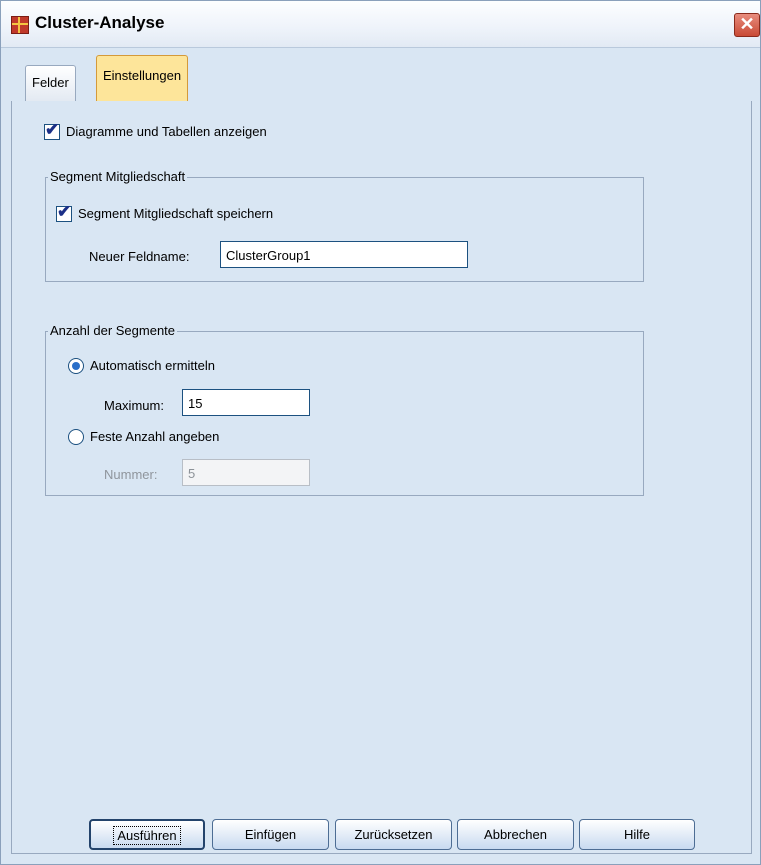 The height and width of the screenshot is (865, 761). What do you see at coordinates (380, 24) in the screenshot?
I see `title-bar: Cluster-Analyse ✕` at bounding box center [380, 24].